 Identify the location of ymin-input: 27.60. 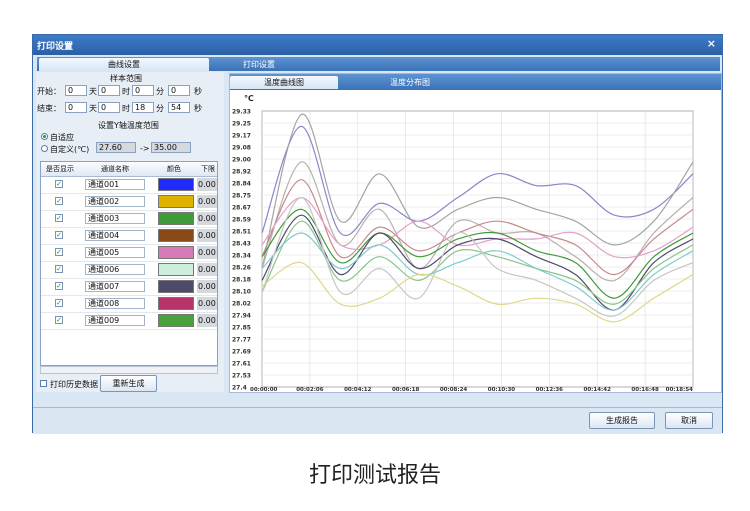
(116, 147).